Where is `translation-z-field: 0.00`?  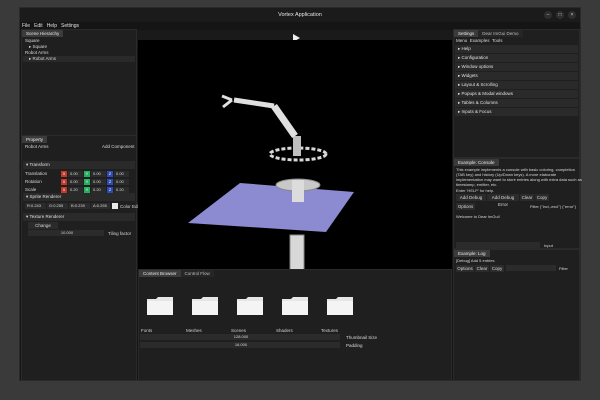
translation-z-field: 0.00 is located at coordinates (121, 174).